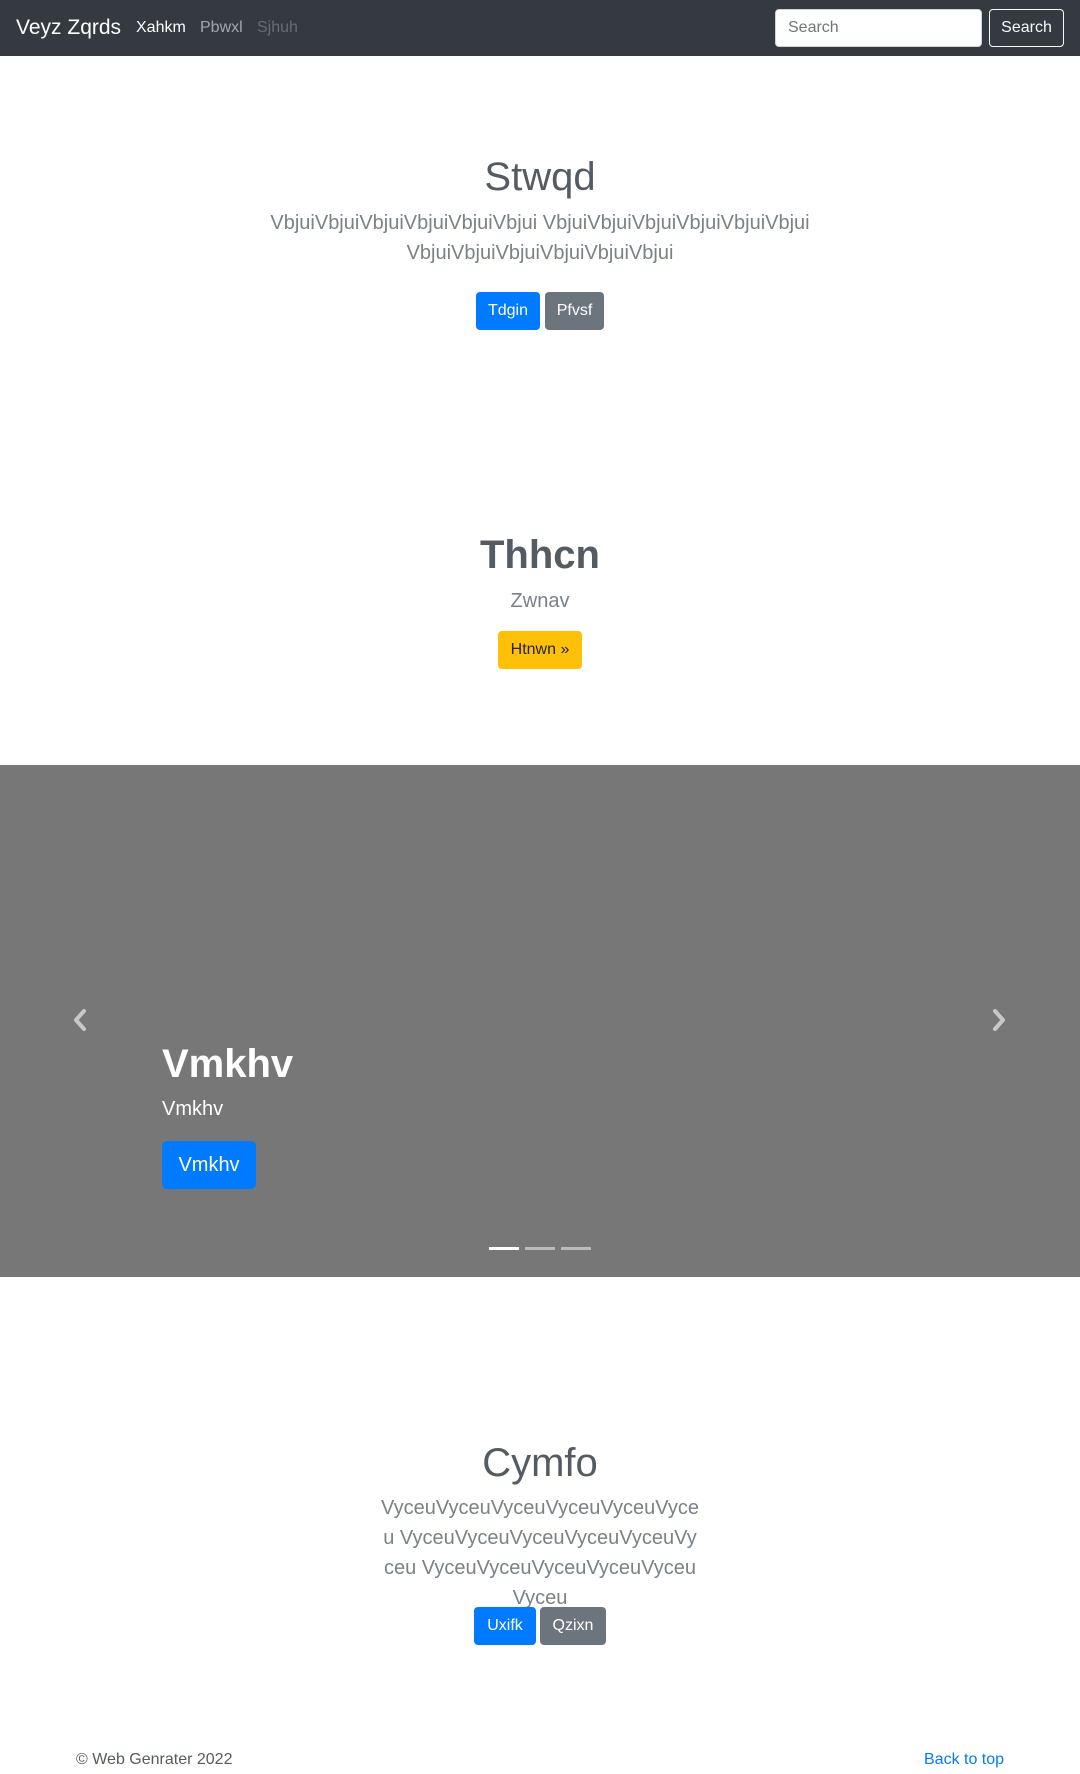 The width and height of the screenshot is (1080, 1774). What do you see at coordinates (193, 1109) in the screenshot?
I see `carousel-caption-text: Vmkhv` at bounding box center [193, 1109].